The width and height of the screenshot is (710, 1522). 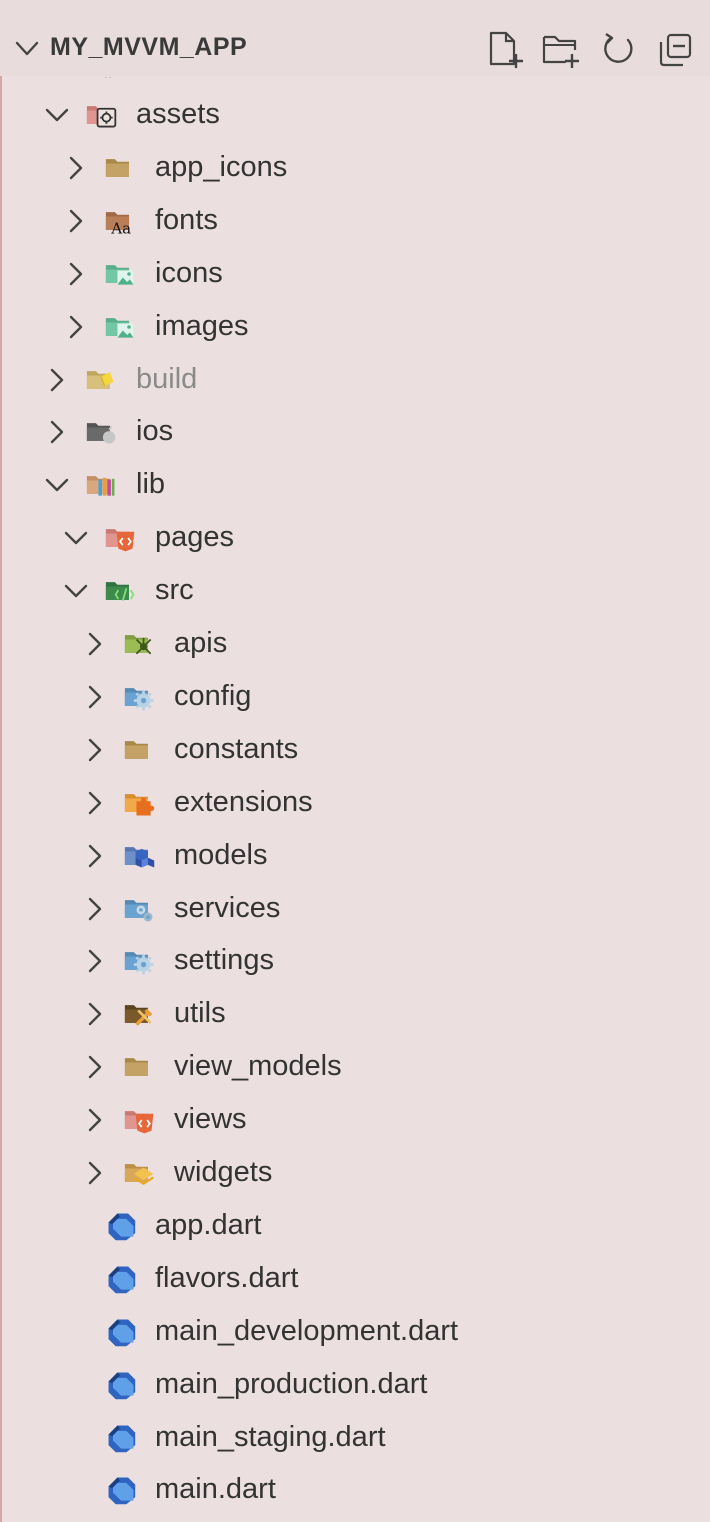 What do you see at coordinates (307, 1331) in the screenshot?
I see `tree-item-label: main_development.dart` at bounding box center [307, 1331].